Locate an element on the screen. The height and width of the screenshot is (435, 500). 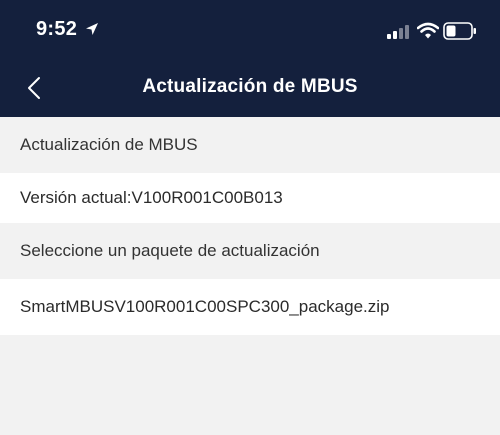
current-version-value: V100R001C00B013 is located at coordinates (207, 197).